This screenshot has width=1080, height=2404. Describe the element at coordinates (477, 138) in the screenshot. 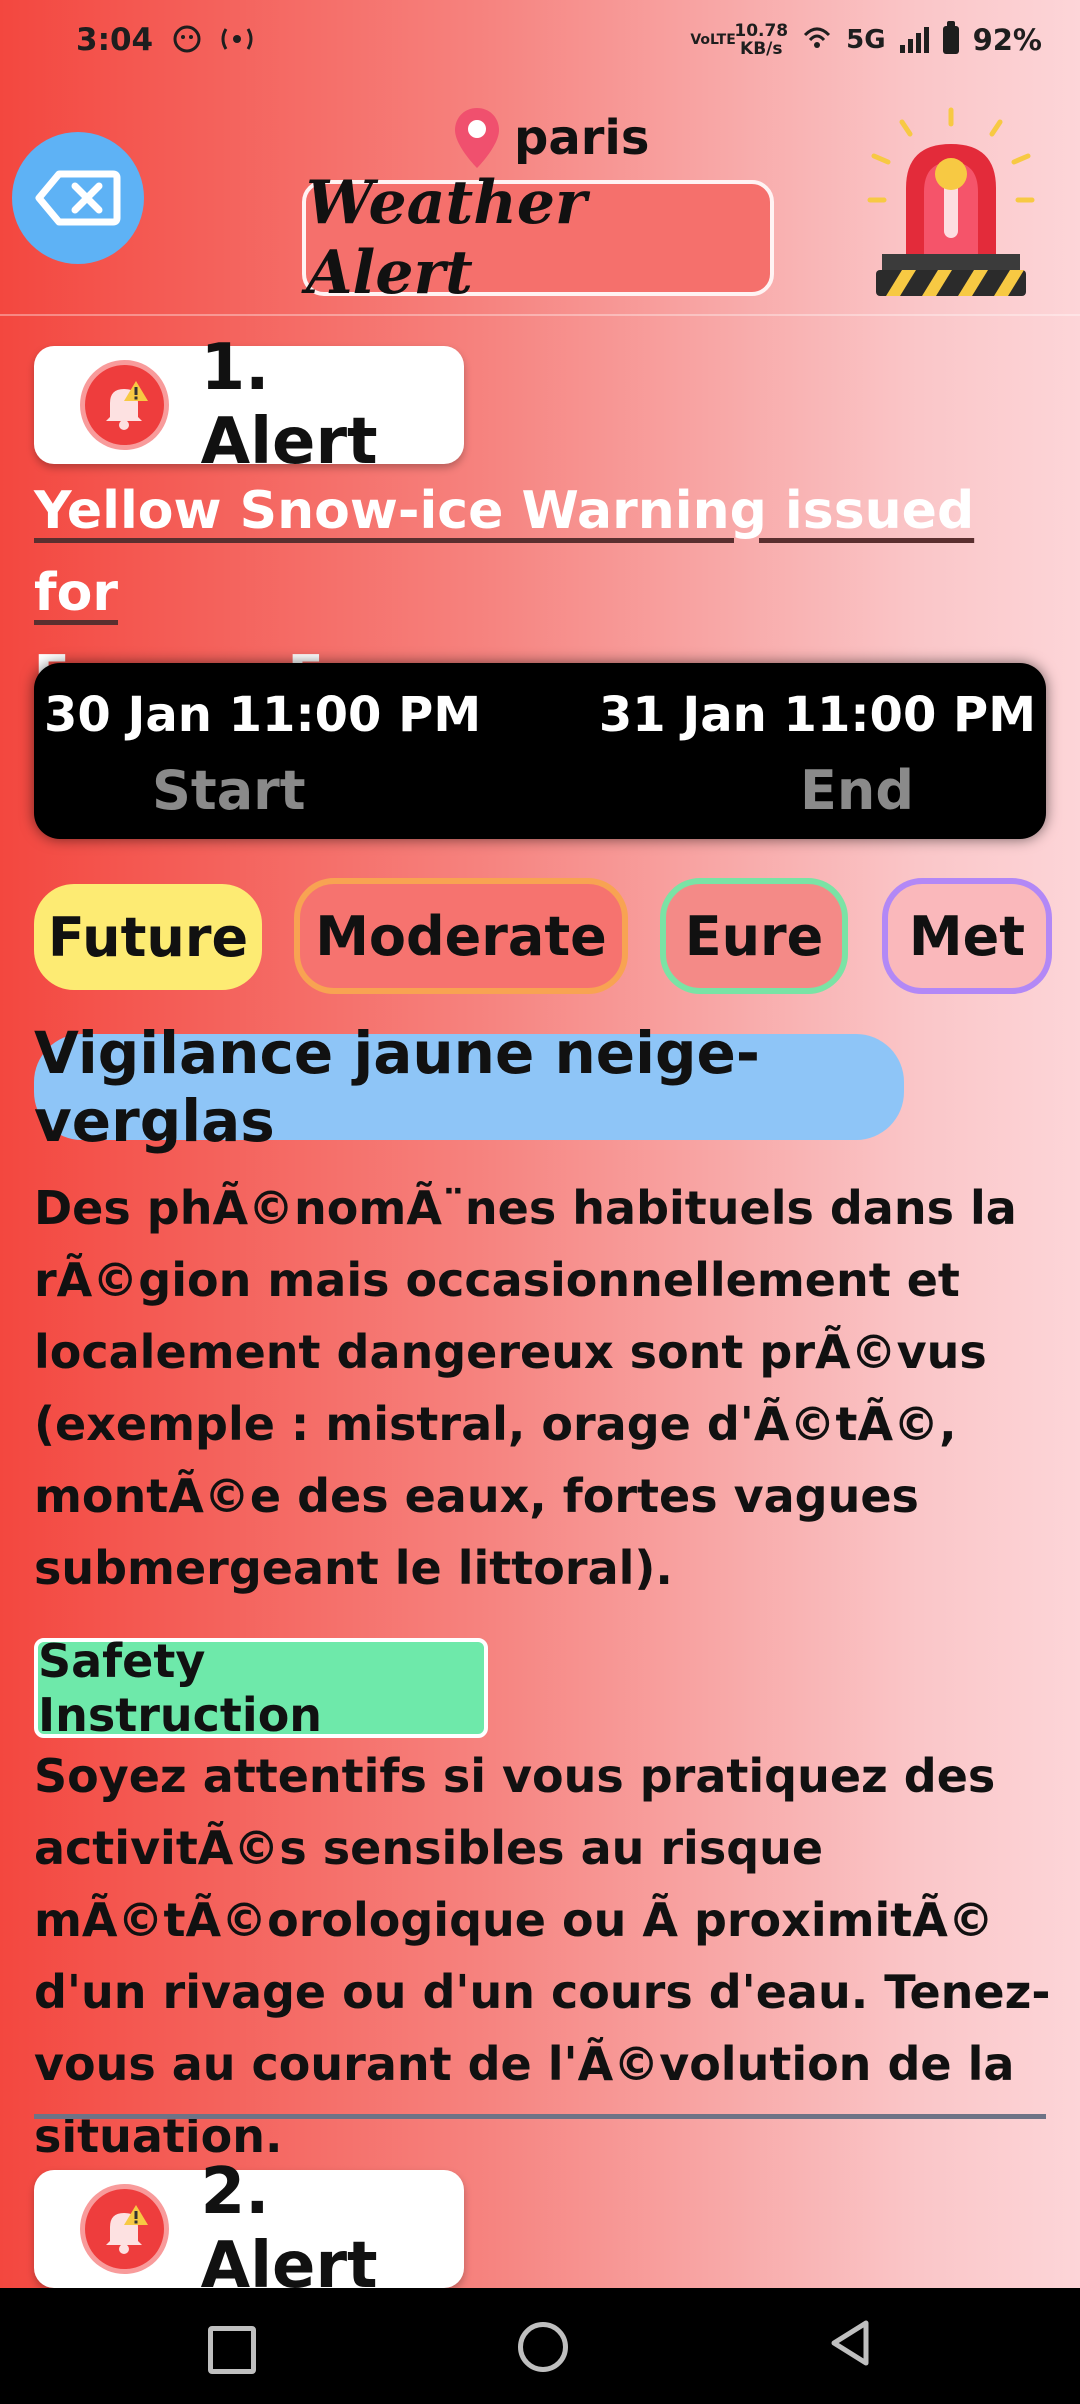

I see `location-pin-icon` at that location.